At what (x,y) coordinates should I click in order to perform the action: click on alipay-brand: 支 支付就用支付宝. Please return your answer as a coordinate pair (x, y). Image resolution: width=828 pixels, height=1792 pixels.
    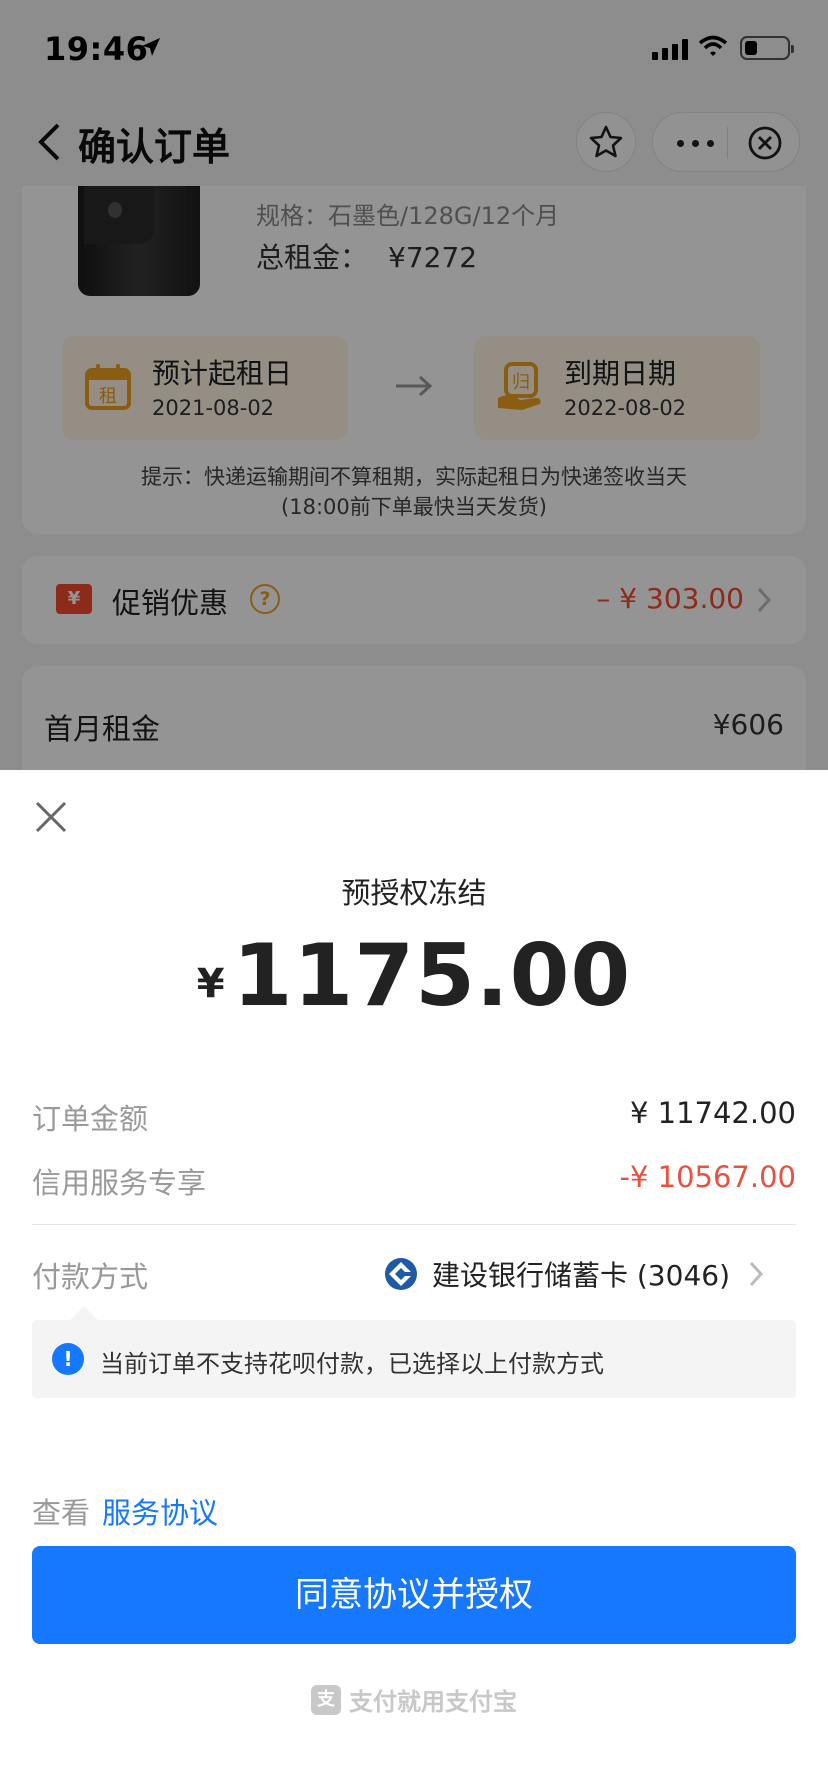
    Looking at the image, I should click on (414, 1699).